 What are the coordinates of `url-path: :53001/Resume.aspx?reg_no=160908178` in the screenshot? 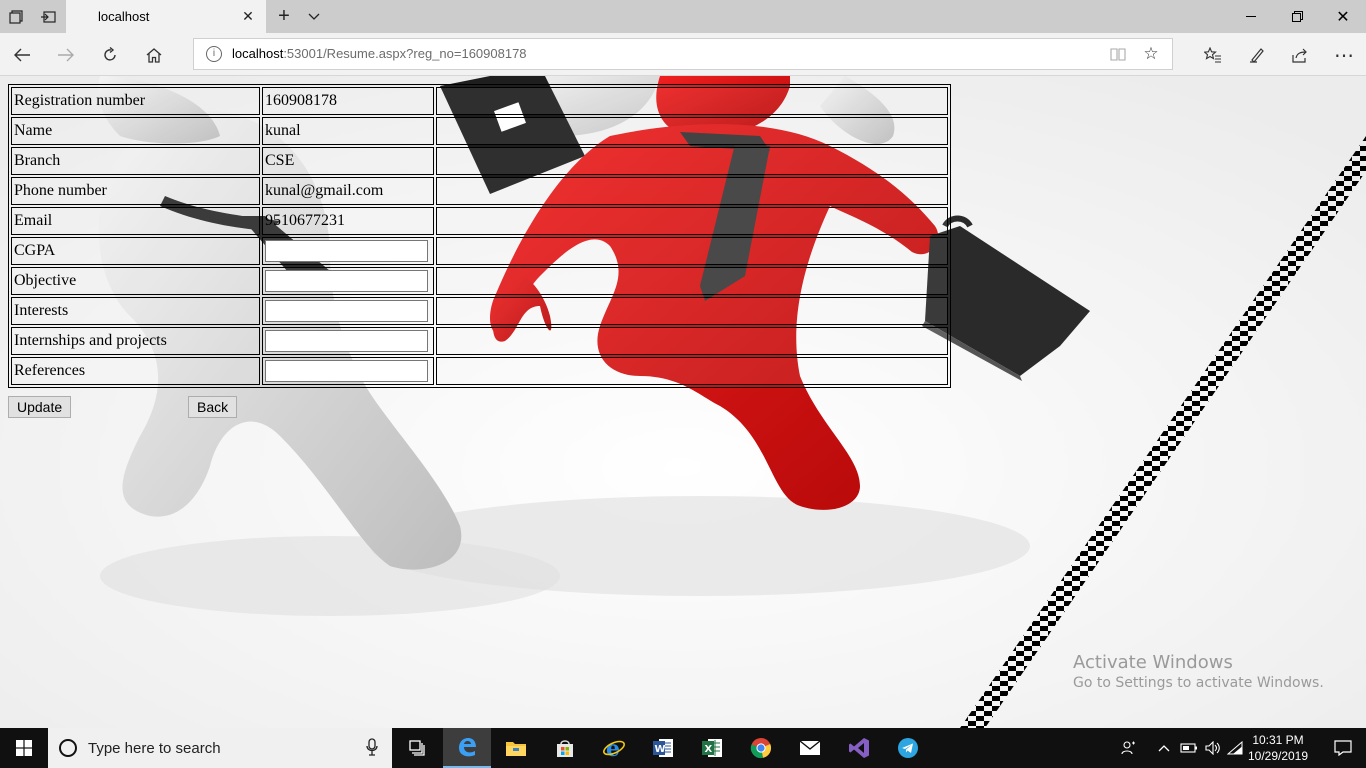 It's located at (405, 53).